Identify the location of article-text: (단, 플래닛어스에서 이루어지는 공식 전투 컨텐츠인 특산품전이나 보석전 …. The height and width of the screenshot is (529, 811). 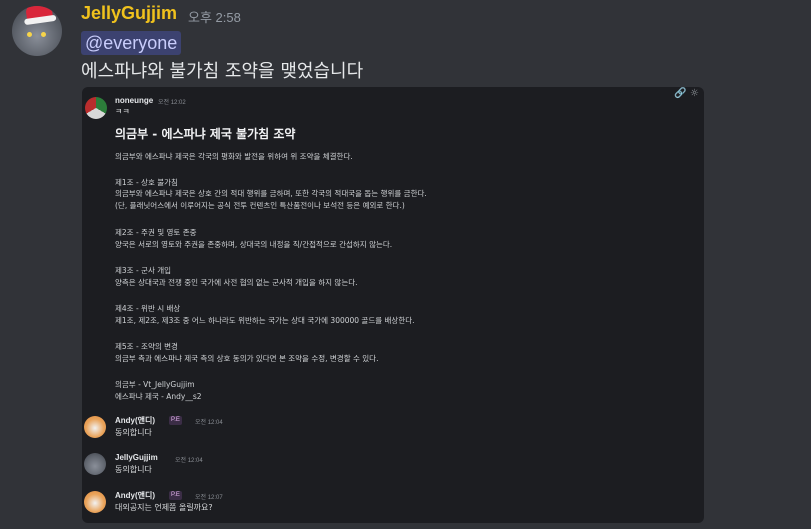
(260, 205).